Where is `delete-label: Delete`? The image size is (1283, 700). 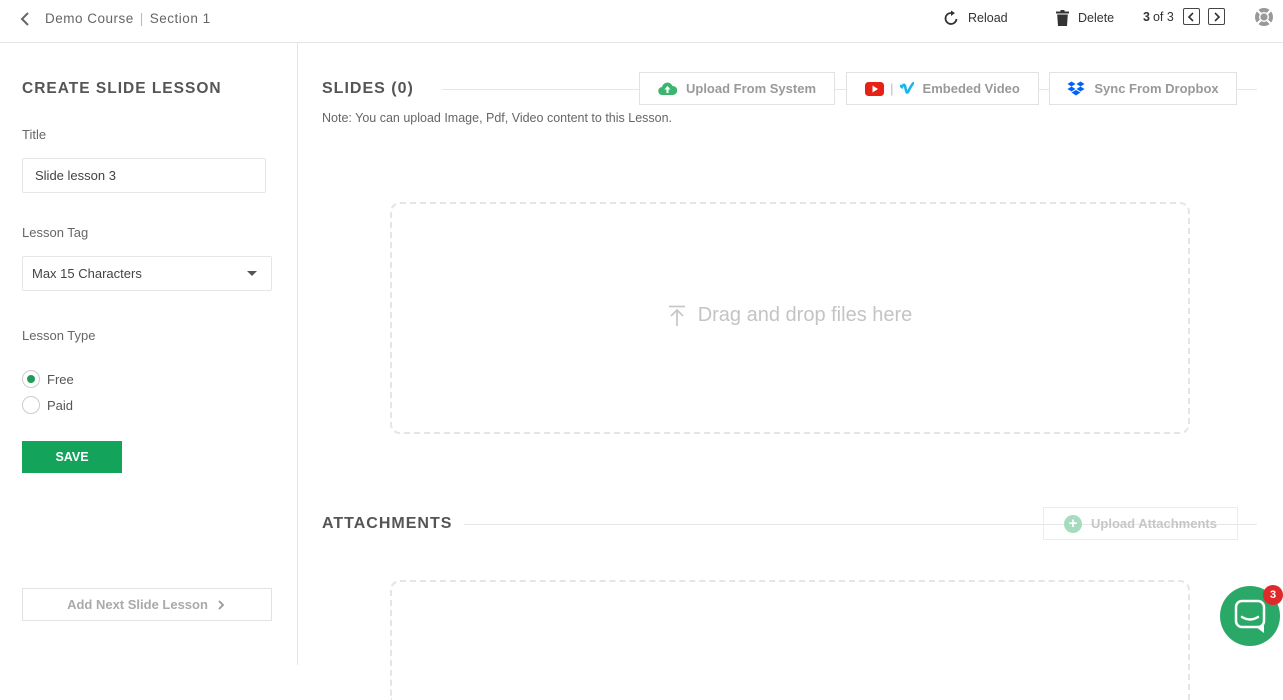 delete-label: Delete is located at coordinates (1096, 18).